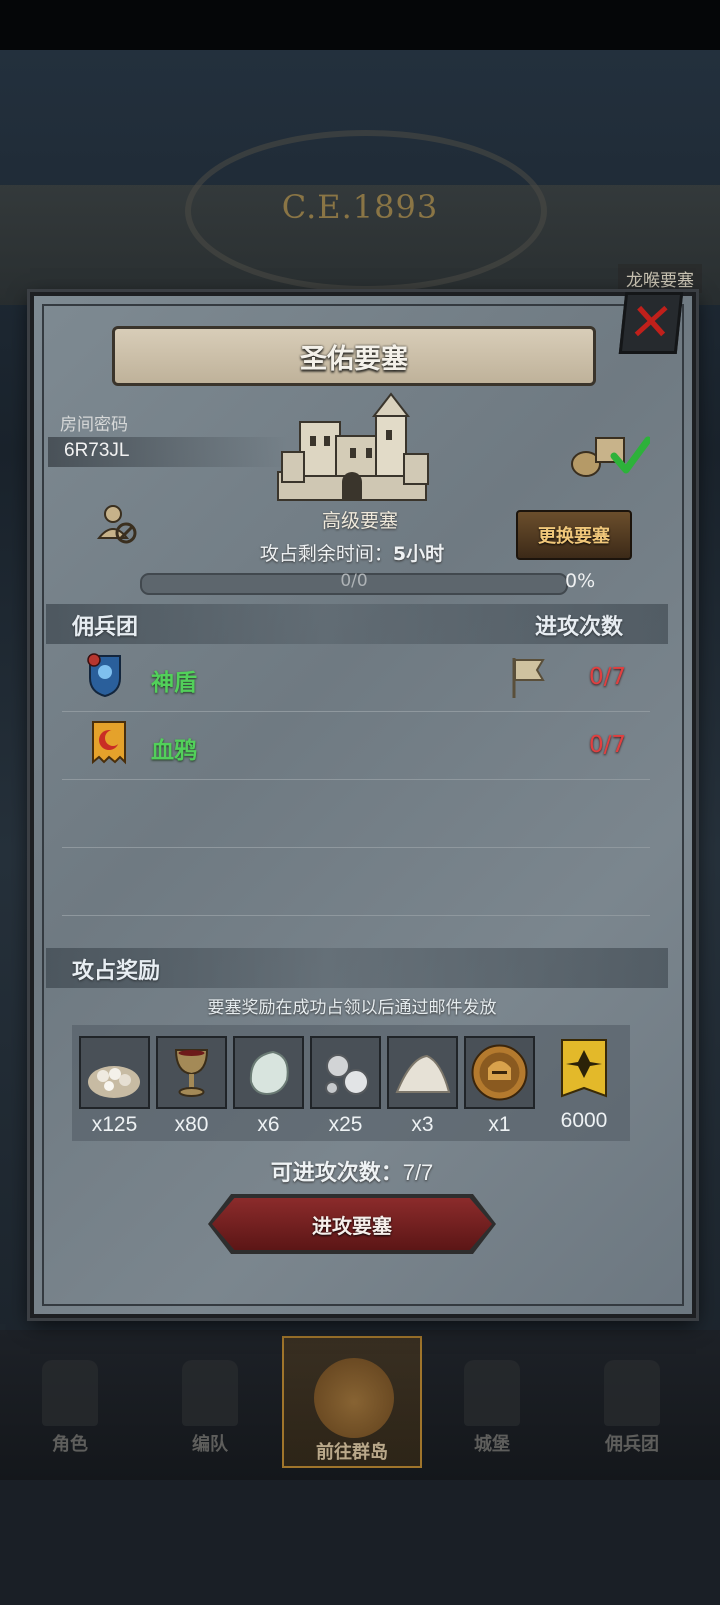 This screenshot has width=720, height=1605. I want to click on bottom-nav: 角色 编队 前往群岛 城堡 佣兵团, so click(360, 1405).